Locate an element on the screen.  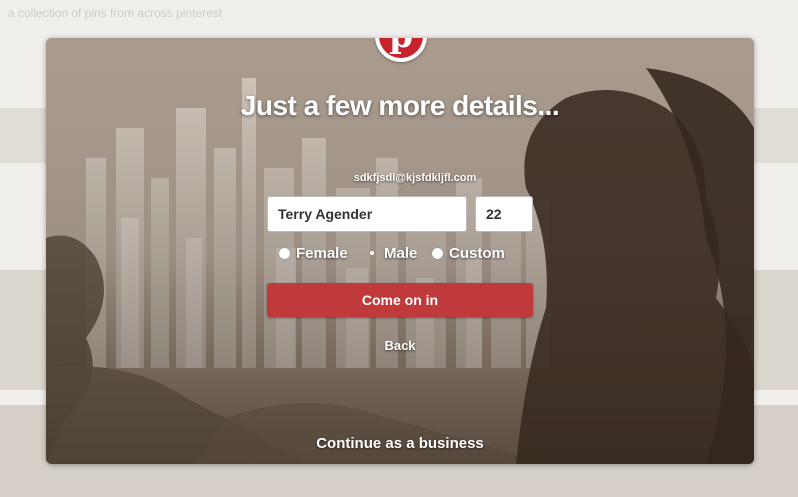
radio-checked-icon is located at coordinates (372, 253).